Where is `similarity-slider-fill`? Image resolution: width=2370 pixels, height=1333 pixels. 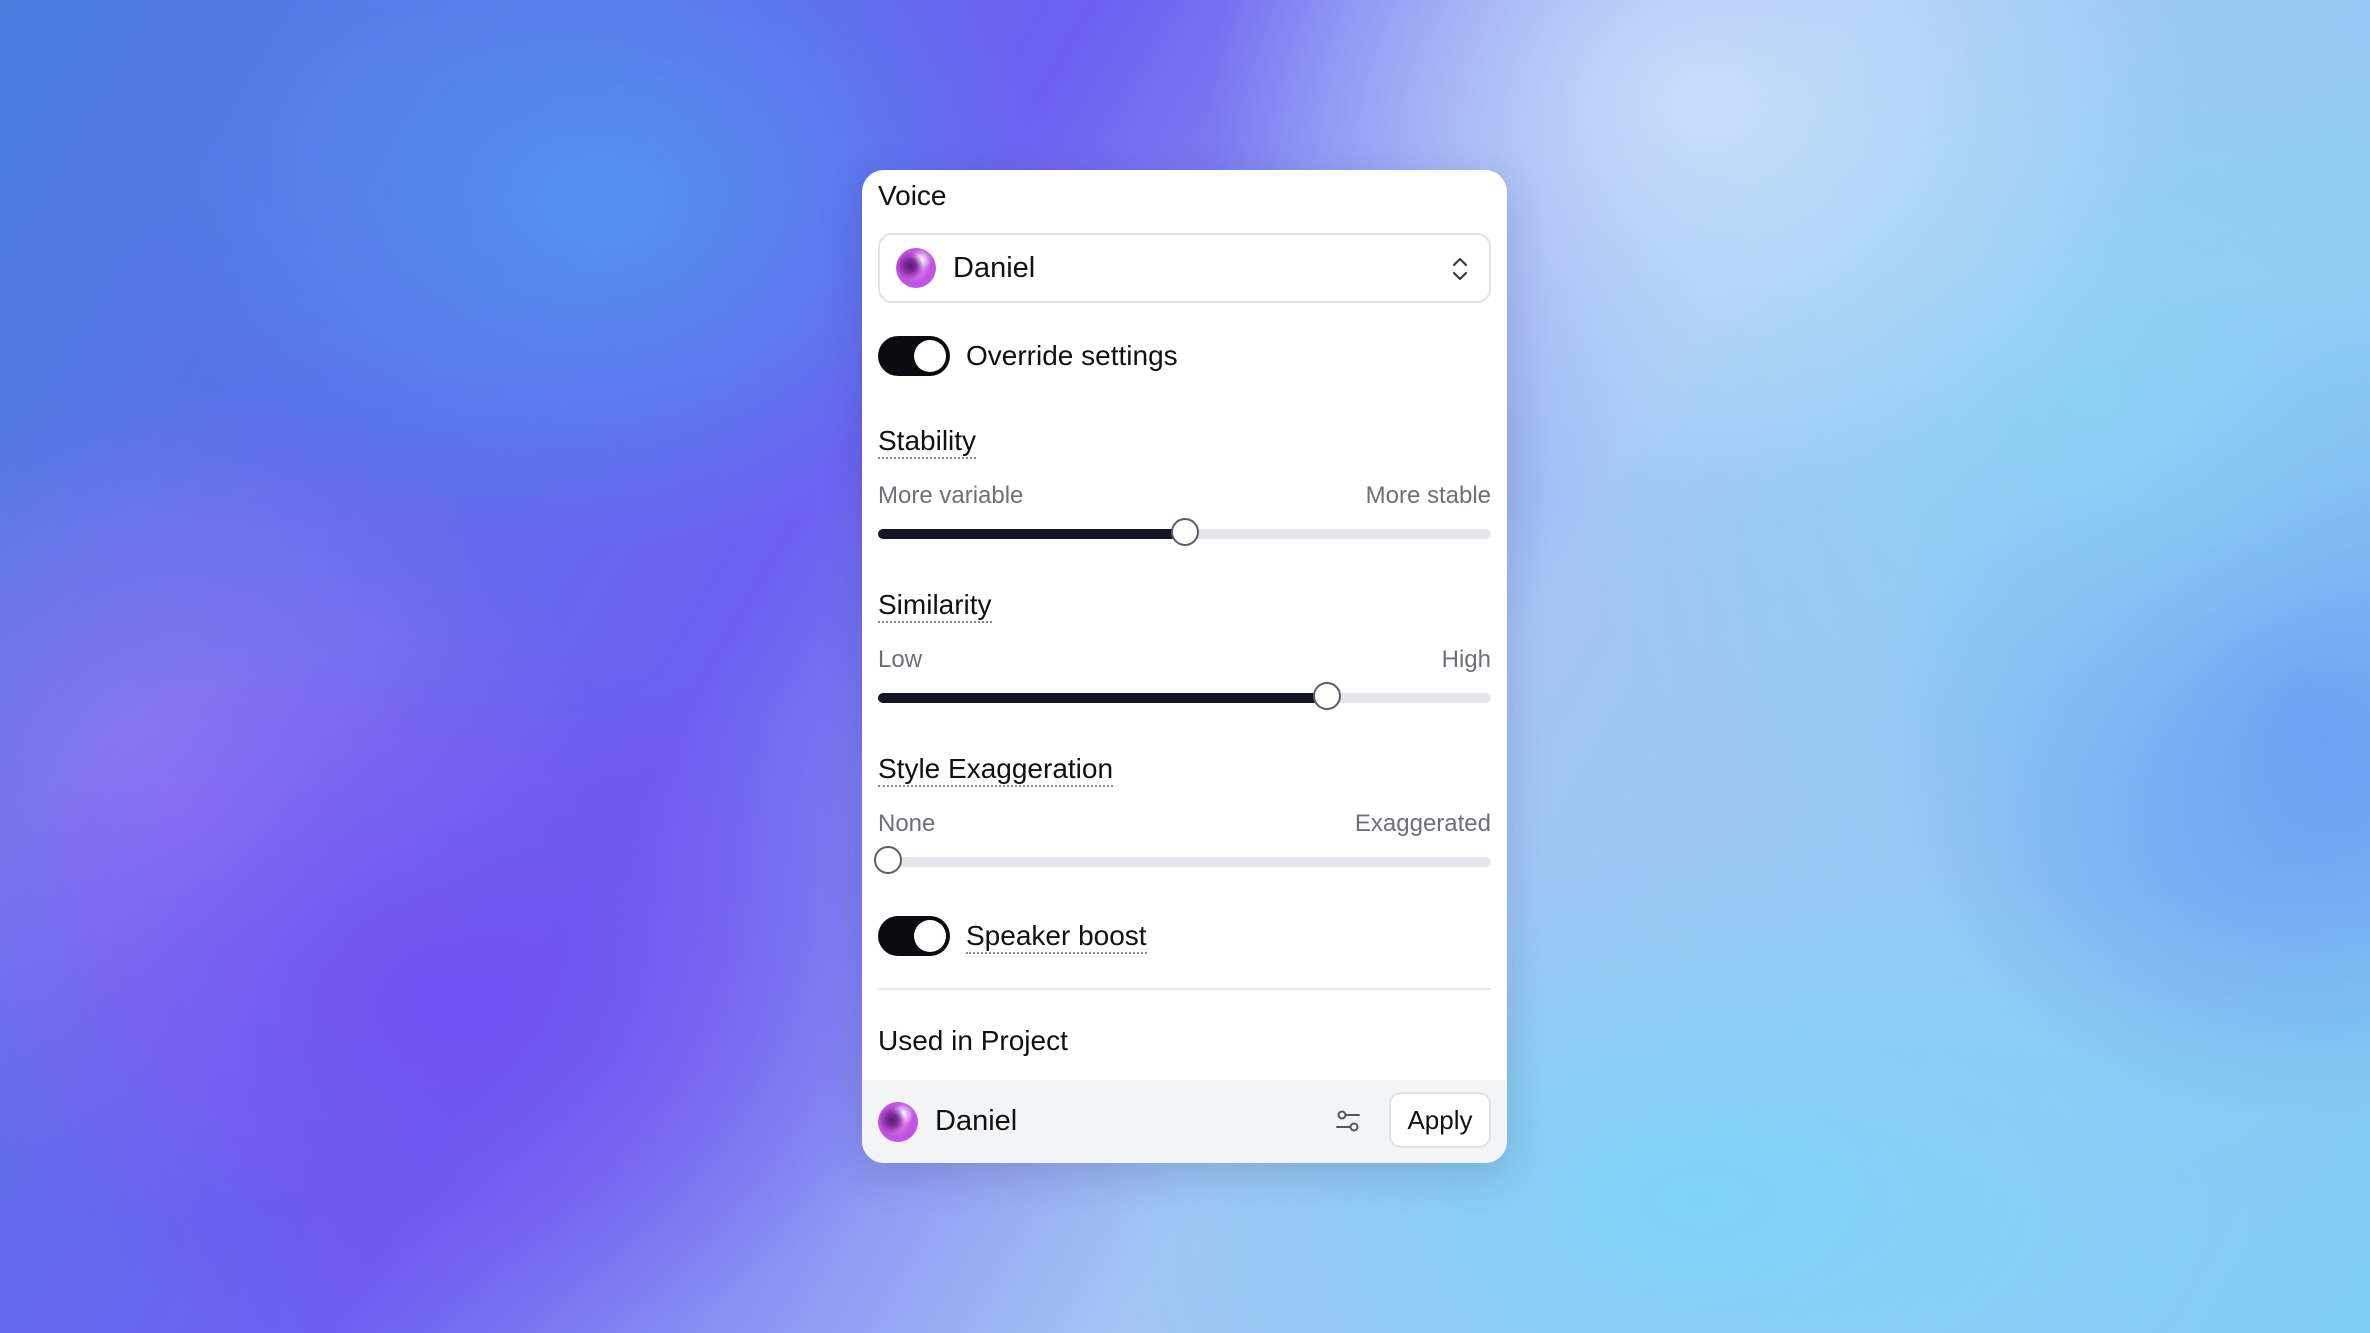 similarity-slider-fill is located at coordinates (1102, 698).